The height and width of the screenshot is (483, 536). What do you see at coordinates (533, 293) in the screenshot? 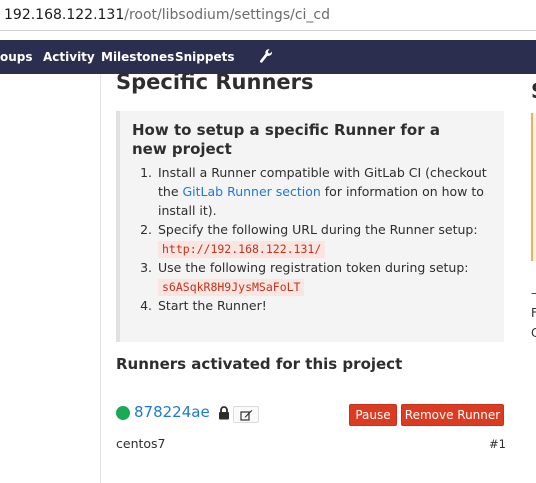
I see `fragment-line: –` at bounding box center [533, 293].